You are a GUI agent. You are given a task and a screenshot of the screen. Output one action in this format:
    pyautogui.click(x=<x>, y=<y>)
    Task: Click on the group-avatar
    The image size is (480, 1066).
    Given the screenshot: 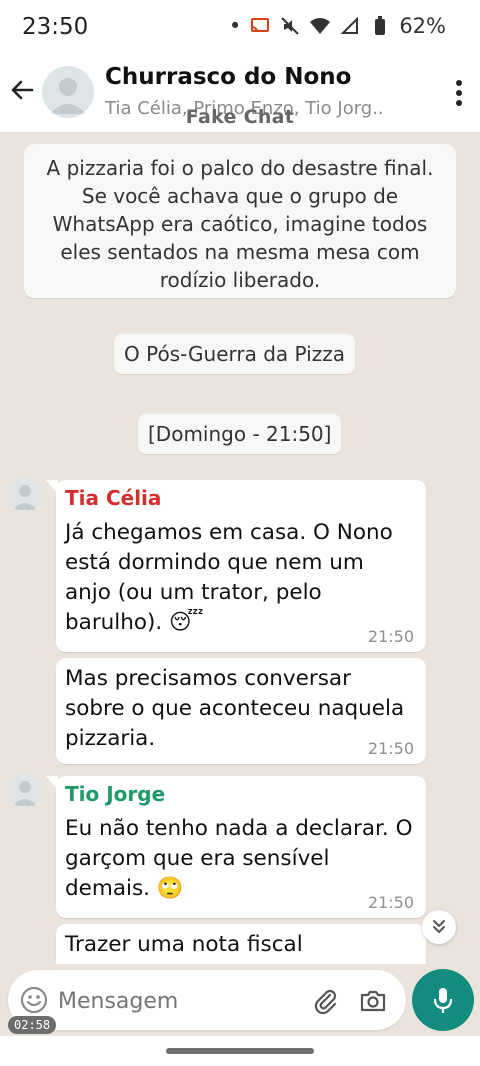 What is the action you would take?
    pyautogui.click(x=68, y=92)
    